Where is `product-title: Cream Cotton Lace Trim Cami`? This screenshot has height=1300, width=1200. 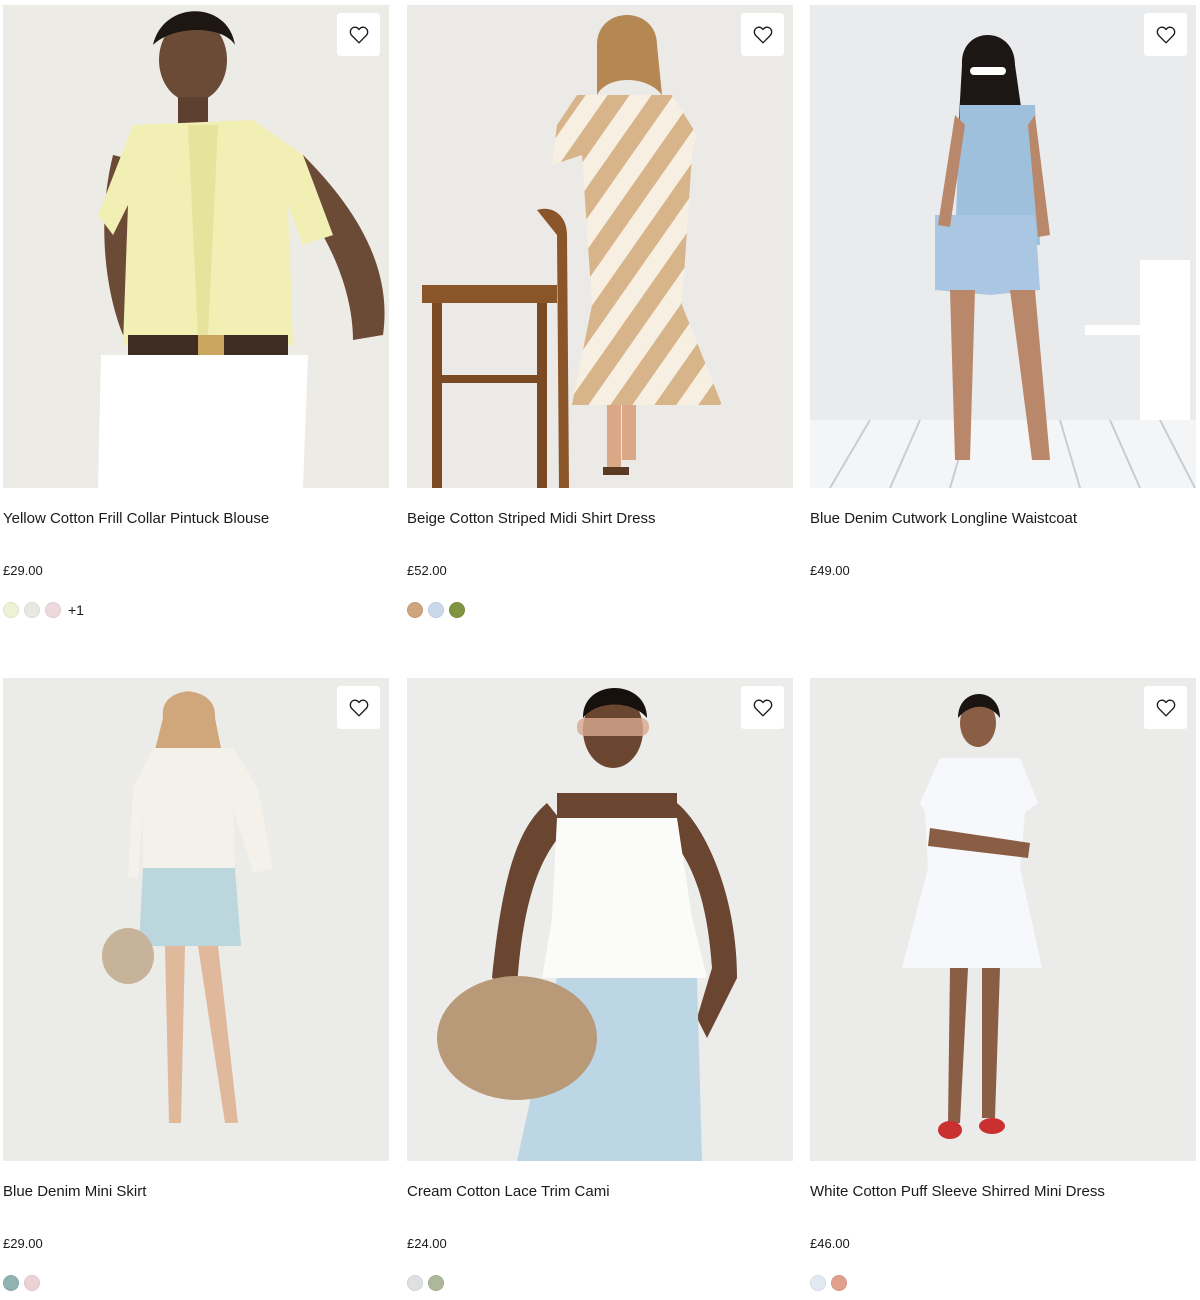
product-title: Cream Cotton Lace Trim Cami is located at coordinates (600, 1192).